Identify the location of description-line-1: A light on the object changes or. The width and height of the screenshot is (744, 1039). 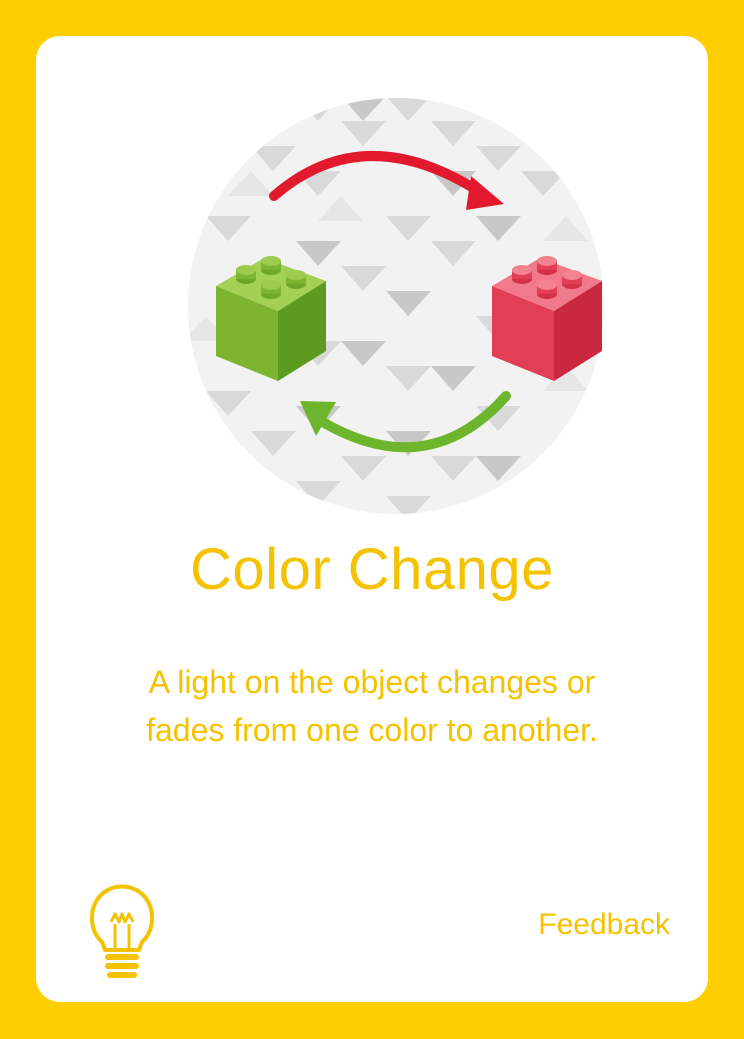
(372, 682).